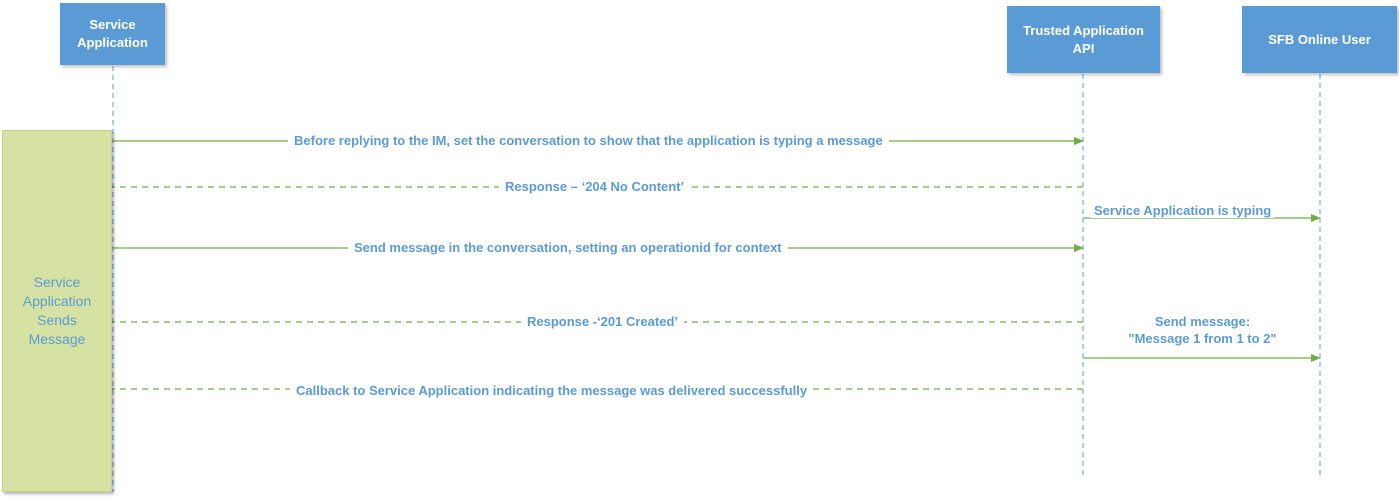 This screenshot has height=499, width=1399. I want to click on actor-label: Trusted Application API, so click(1083, 39).